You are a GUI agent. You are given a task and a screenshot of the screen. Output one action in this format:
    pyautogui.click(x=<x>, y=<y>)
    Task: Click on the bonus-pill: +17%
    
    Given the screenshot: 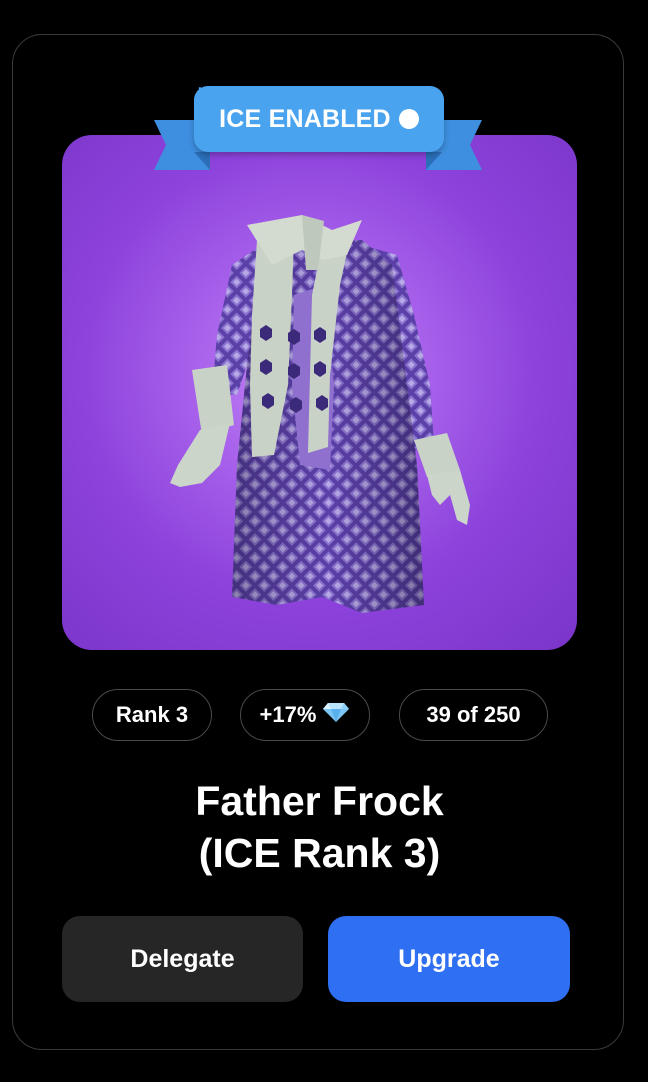 What is the action you would take?
    pyautogui.click(x=305, y=715)
    